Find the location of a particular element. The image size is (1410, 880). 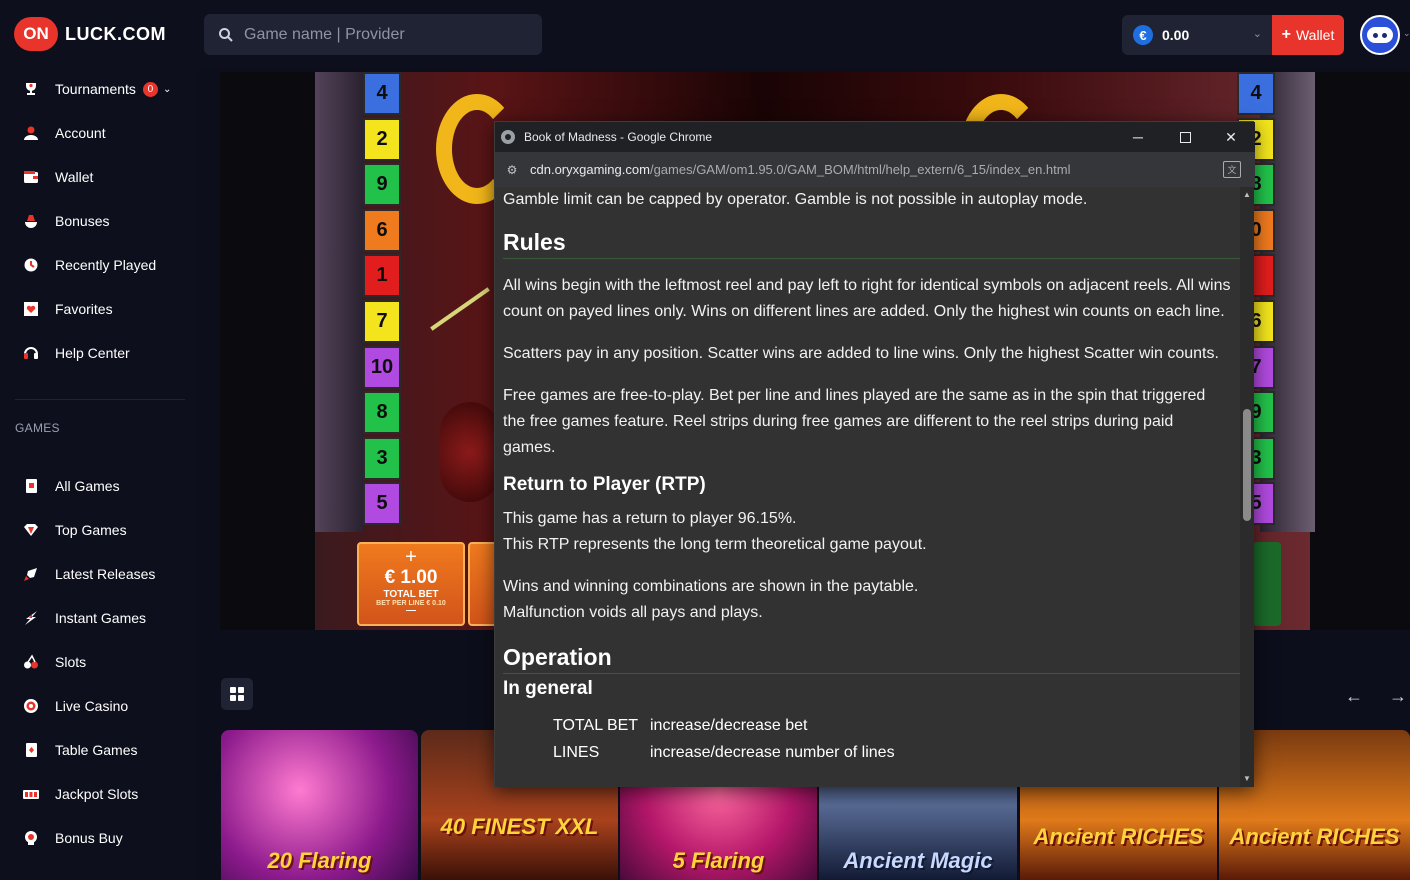

sidebar-item-slots: Slots is located at coordinates (54, 662).